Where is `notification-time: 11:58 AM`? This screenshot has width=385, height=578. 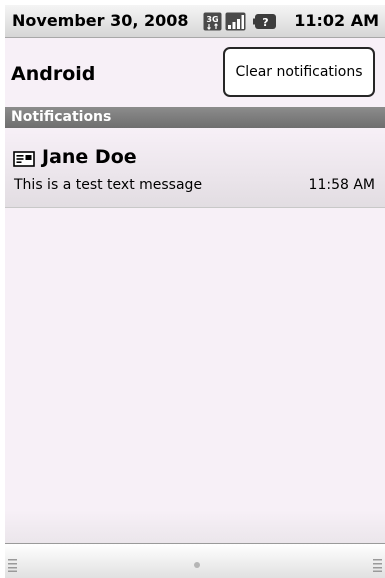 notification-time: 11:58 AM is located at coordinates (341, 185).